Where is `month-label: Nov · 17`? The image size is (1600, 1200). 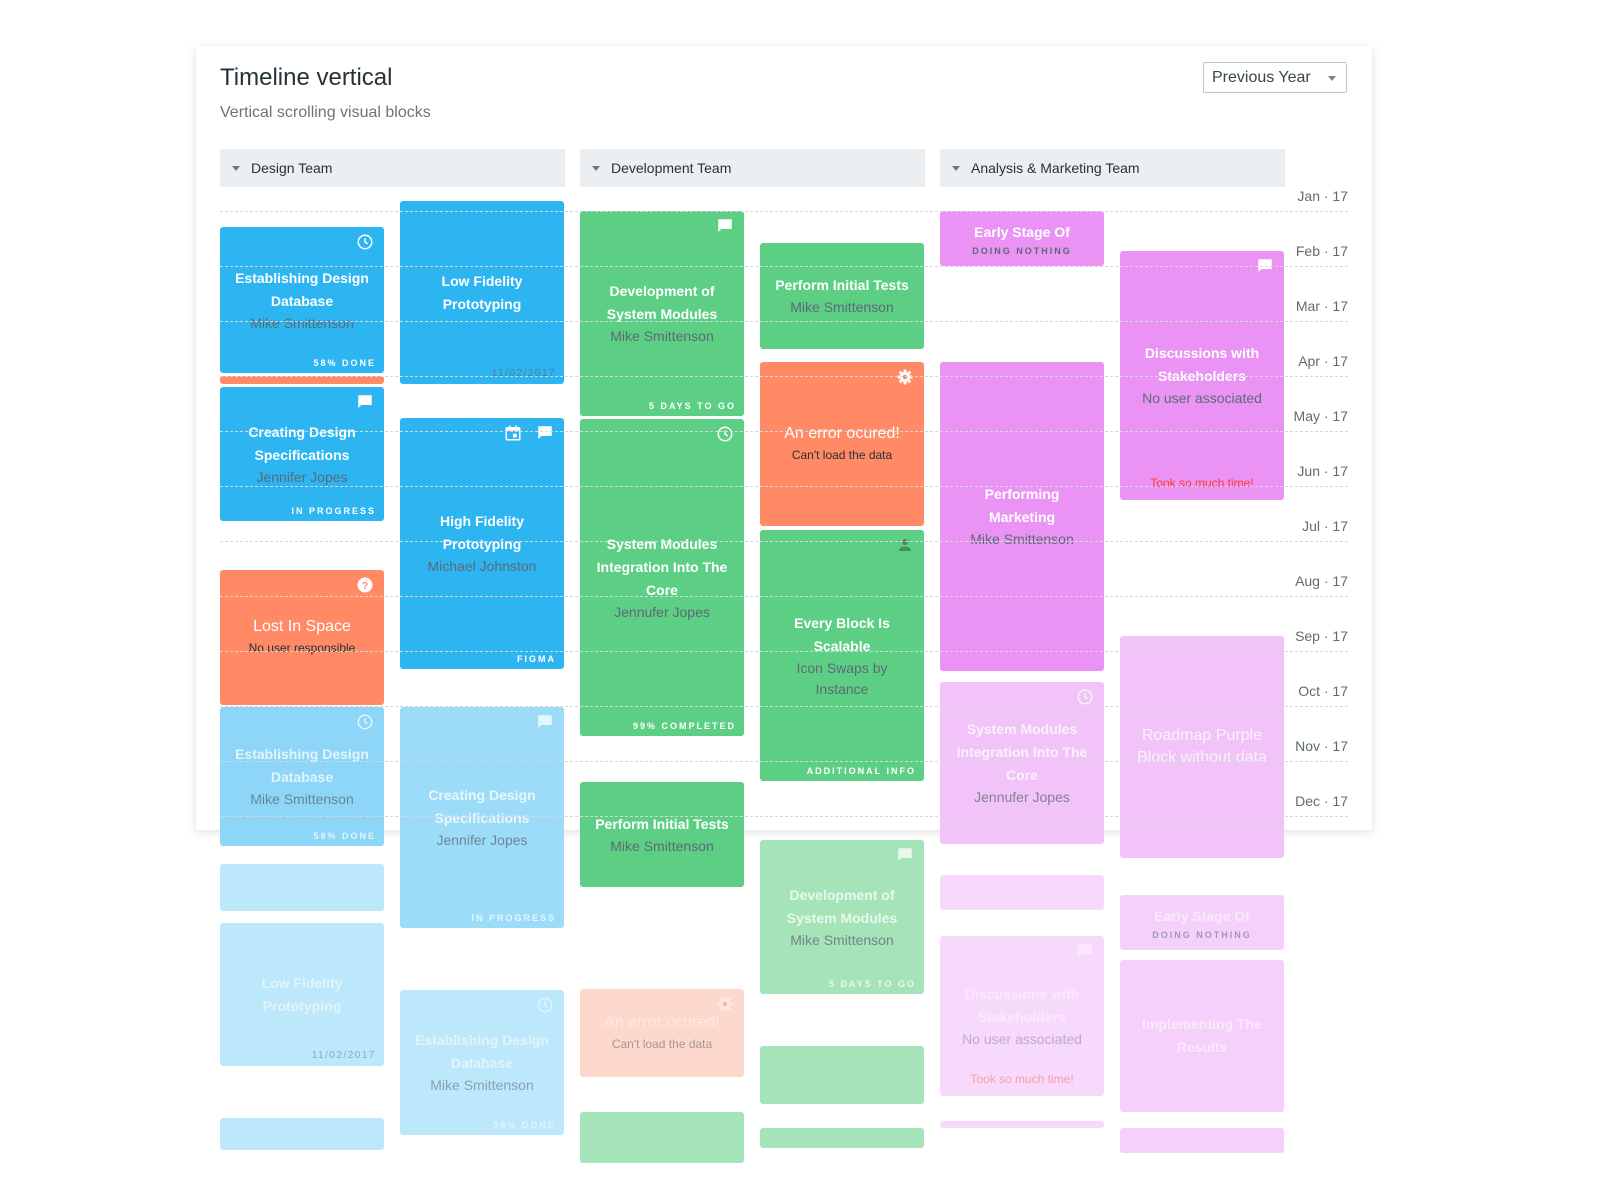 month-label: Nov · 17 is located at coordinates (1321, 746).